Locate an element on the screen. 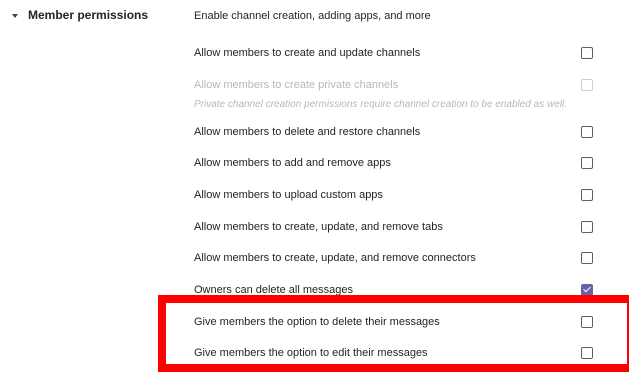 The width and height of the screenshot is (629, 373). section-header-member-permissions: Member permissions is located at coordinates (80, 15).